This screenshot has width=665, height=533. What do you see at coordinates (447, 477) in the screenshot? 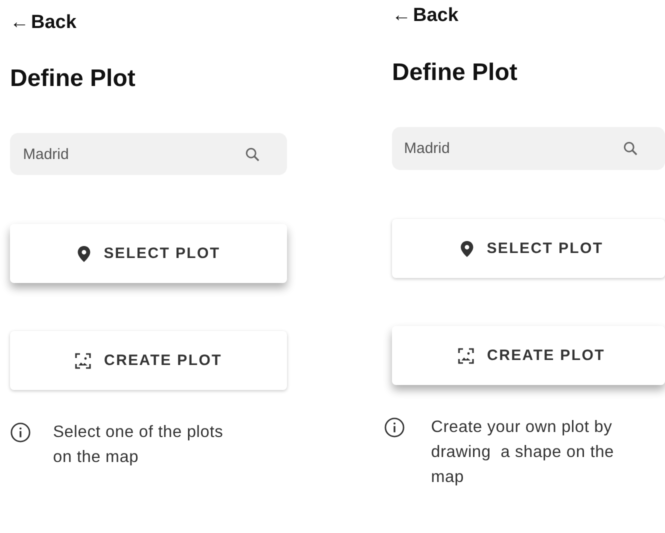
I see `info-text: map` at bounding box center [447, 477].